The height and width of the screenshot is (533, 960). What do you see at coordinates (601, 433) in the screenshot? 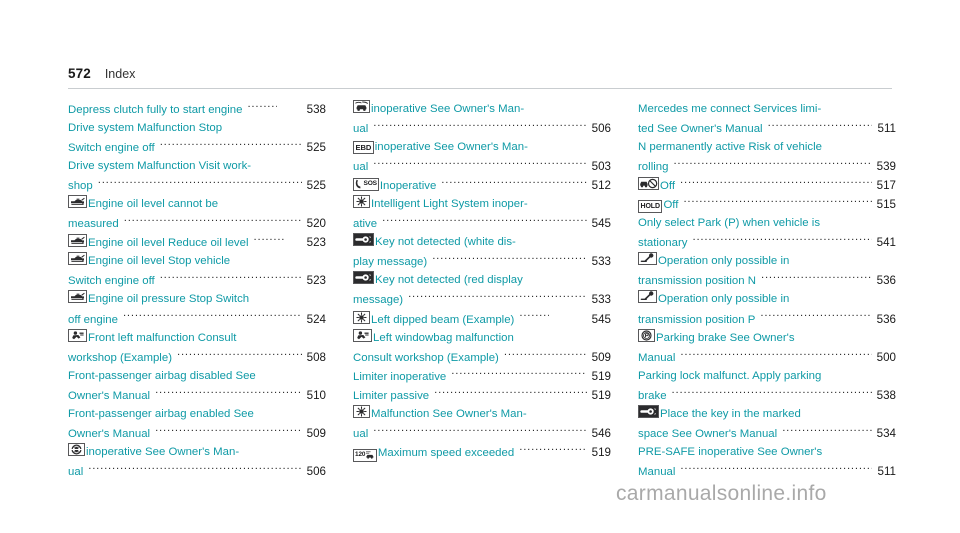
I see `index-page-reference: 546` at bounding box center [601, 433].